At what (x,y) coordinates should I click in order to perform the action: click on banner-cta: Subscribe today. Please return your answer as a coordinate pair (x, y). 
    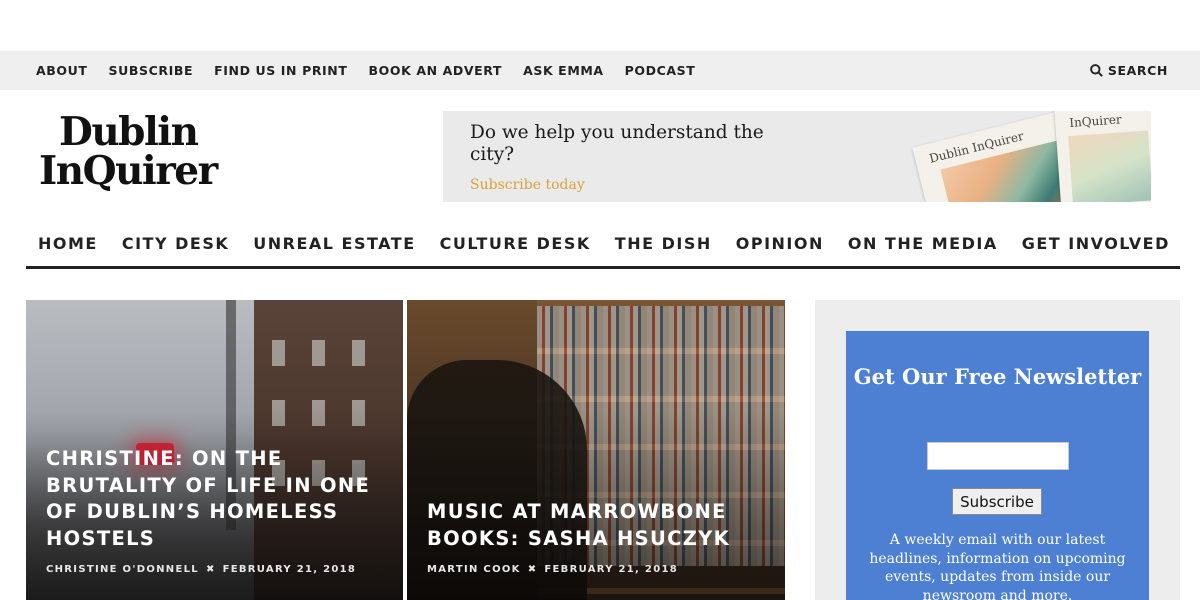
    Looking at the image, I should click on (527, 185).